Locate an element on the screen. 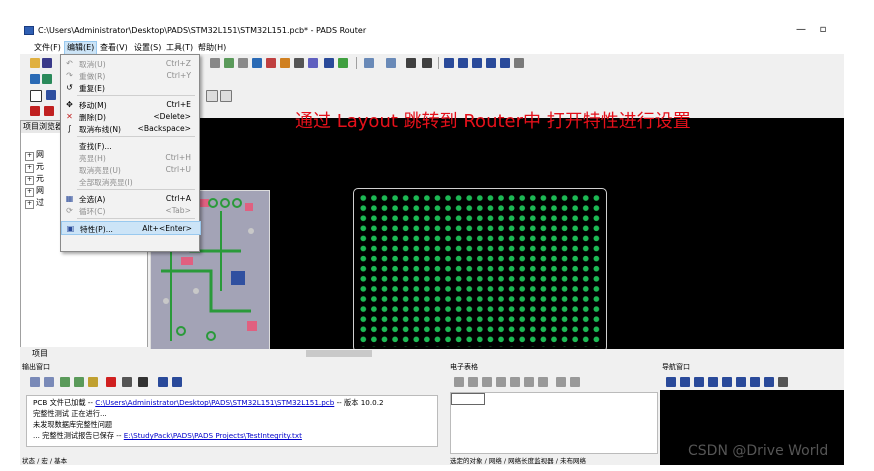  tab-project: 项目 is located at coordinates (84, 352).